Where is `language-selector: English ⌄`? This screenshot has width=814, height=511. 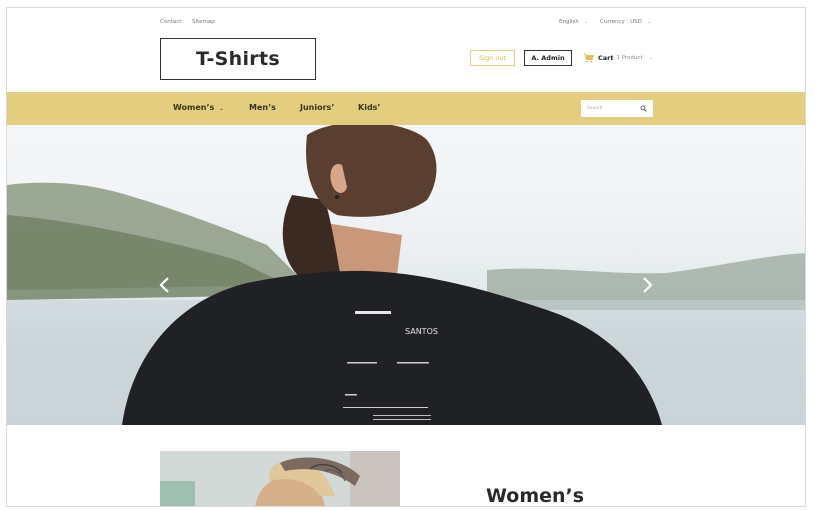
language-selector: English ⌄ is located at coordinates (573, 22).